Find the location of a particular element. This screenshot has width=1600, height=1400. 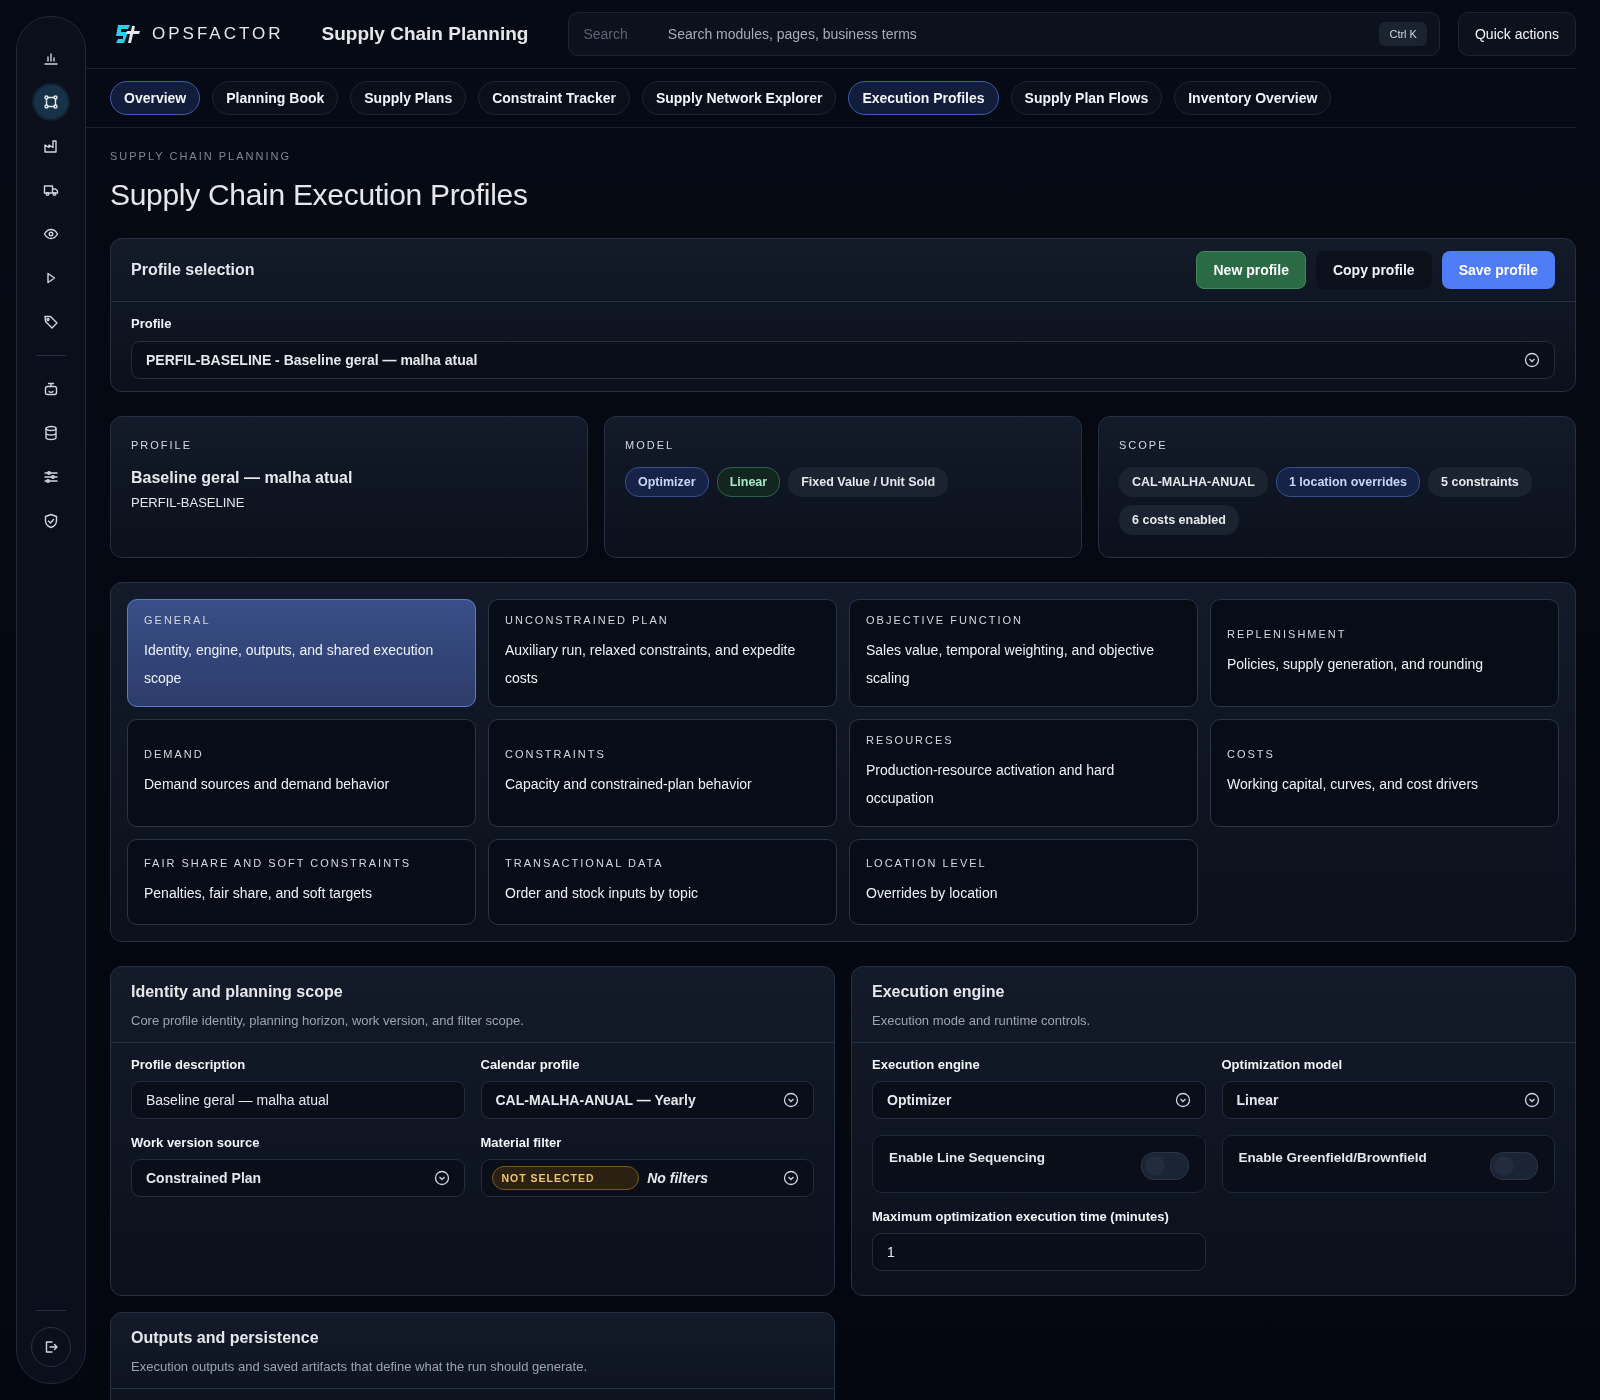

action-button: New profile is located at coordinates (1251, 270).